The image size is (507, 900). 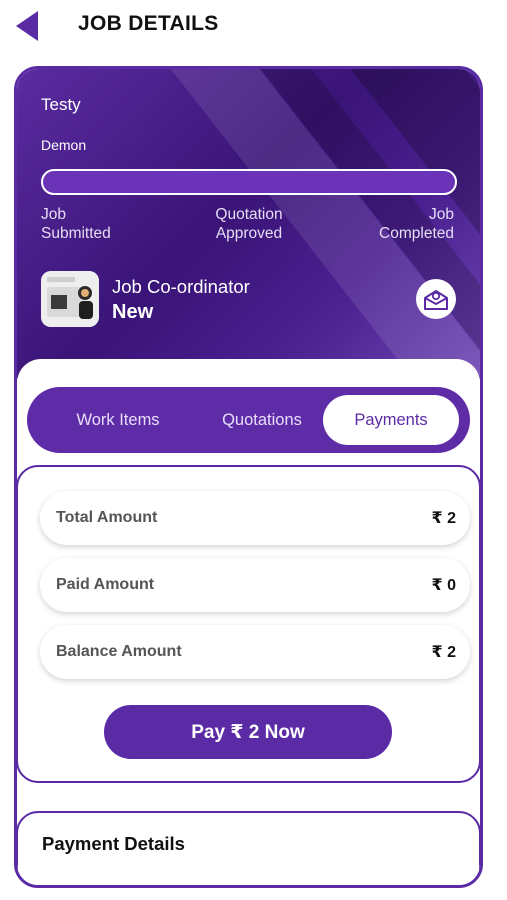 What do you see at coordinates (416, 224) in the screenshot?
I see `stage-job-completed: Job Completed` at bounding box center [416, 224].